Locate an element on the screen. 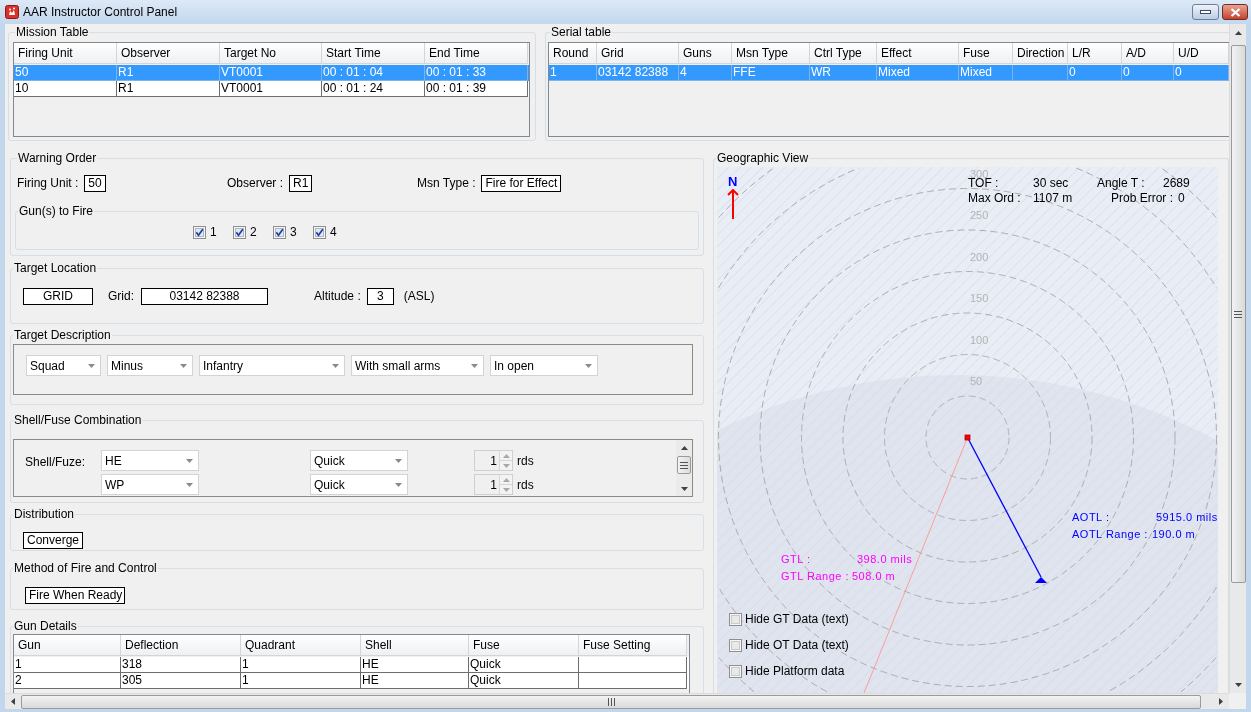 Image resolution: width=1251 pixels, height=712 pixels. column-header: Firing Unit is located at coordinates (65, 53).